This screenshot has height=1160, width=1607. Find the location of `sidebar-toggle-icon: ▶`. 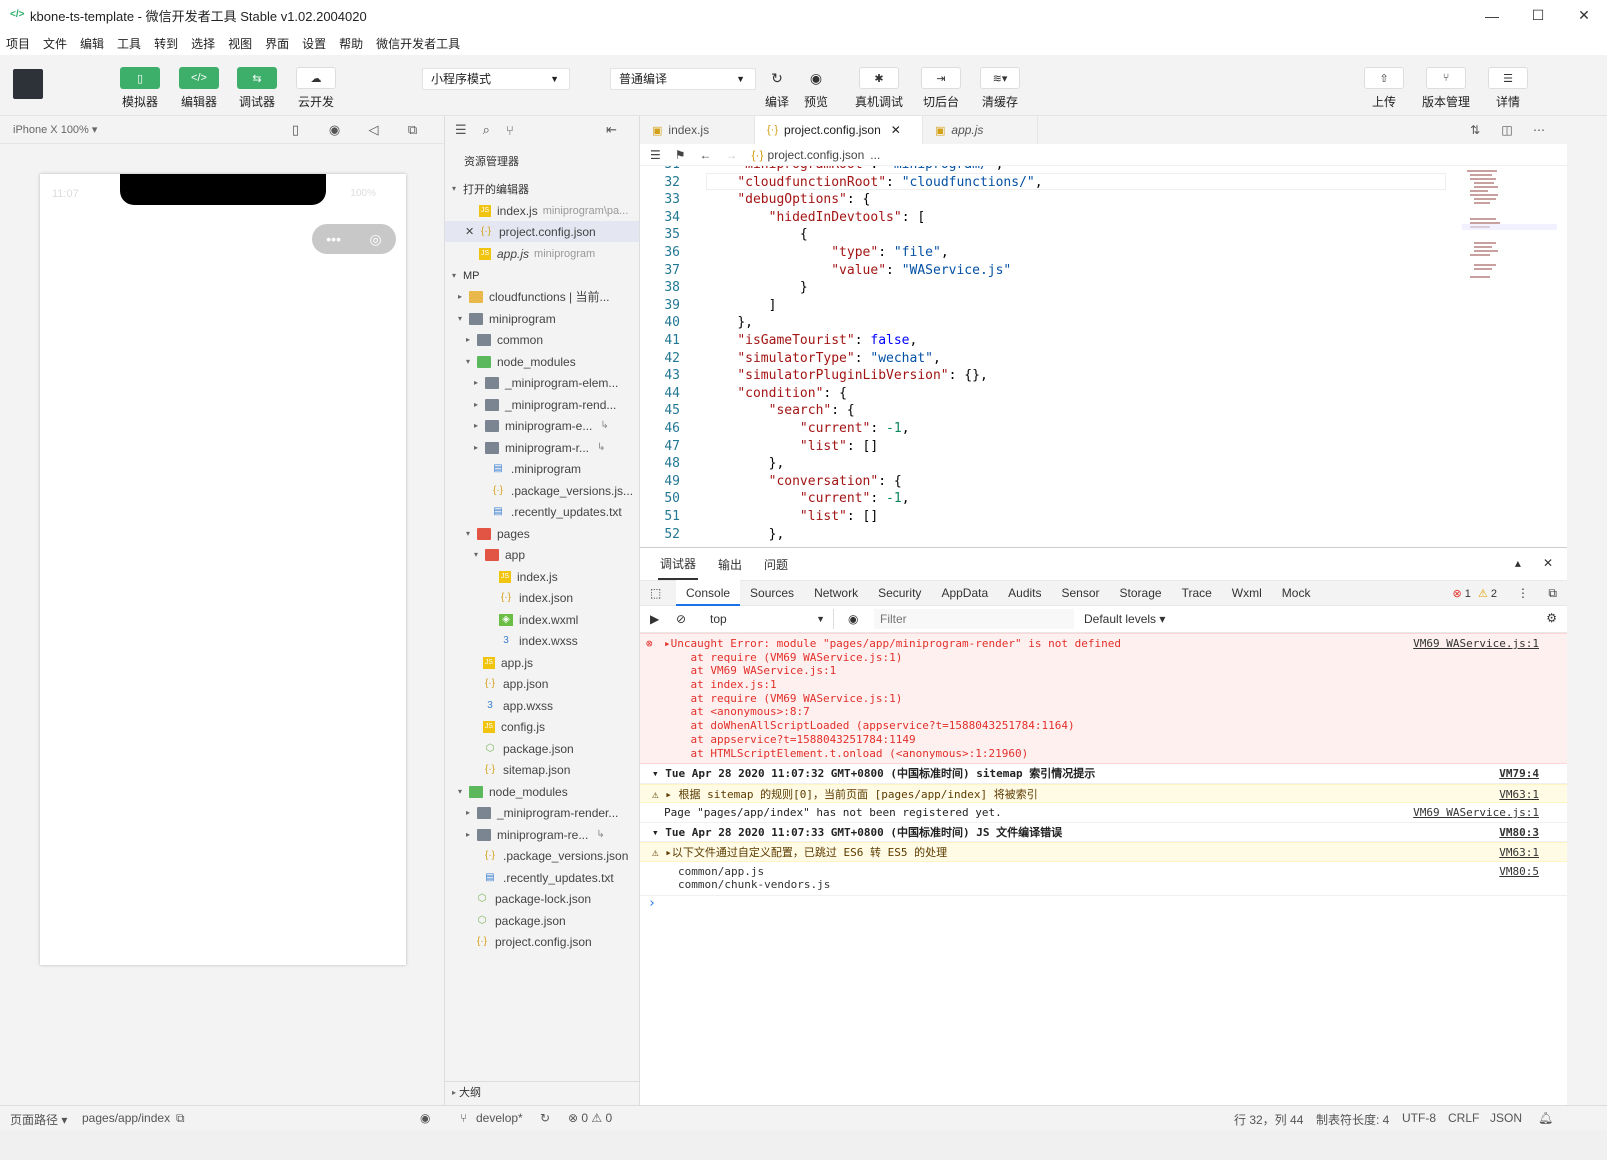

sidebar-toggle-icon: ▶ is located at coordinates (660, 619).